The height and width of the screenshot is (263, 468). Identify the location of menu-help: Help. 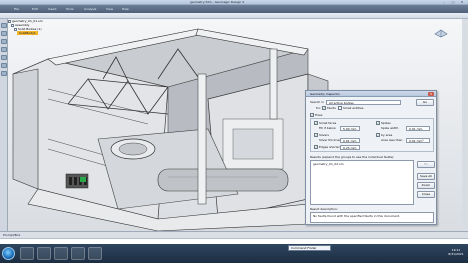
(125, 9).